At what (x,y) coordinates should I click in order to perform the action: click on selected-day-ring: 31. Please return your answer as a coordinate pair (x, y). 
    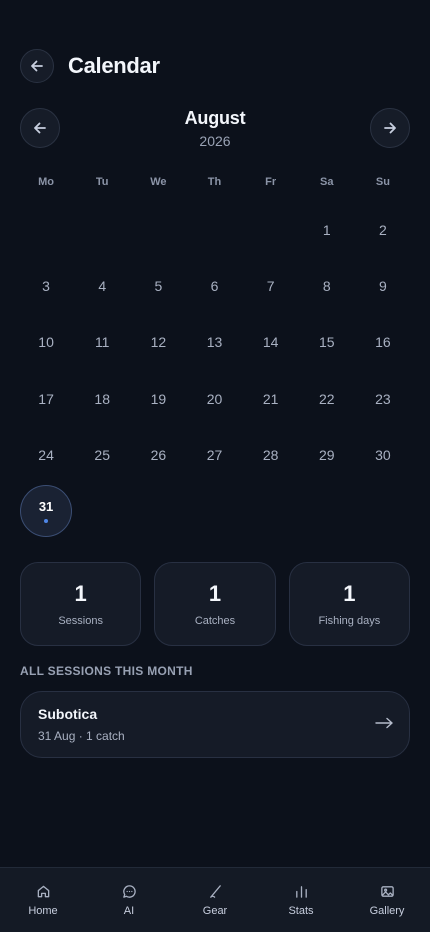
    Looking at the image, I should click on (46, 511).